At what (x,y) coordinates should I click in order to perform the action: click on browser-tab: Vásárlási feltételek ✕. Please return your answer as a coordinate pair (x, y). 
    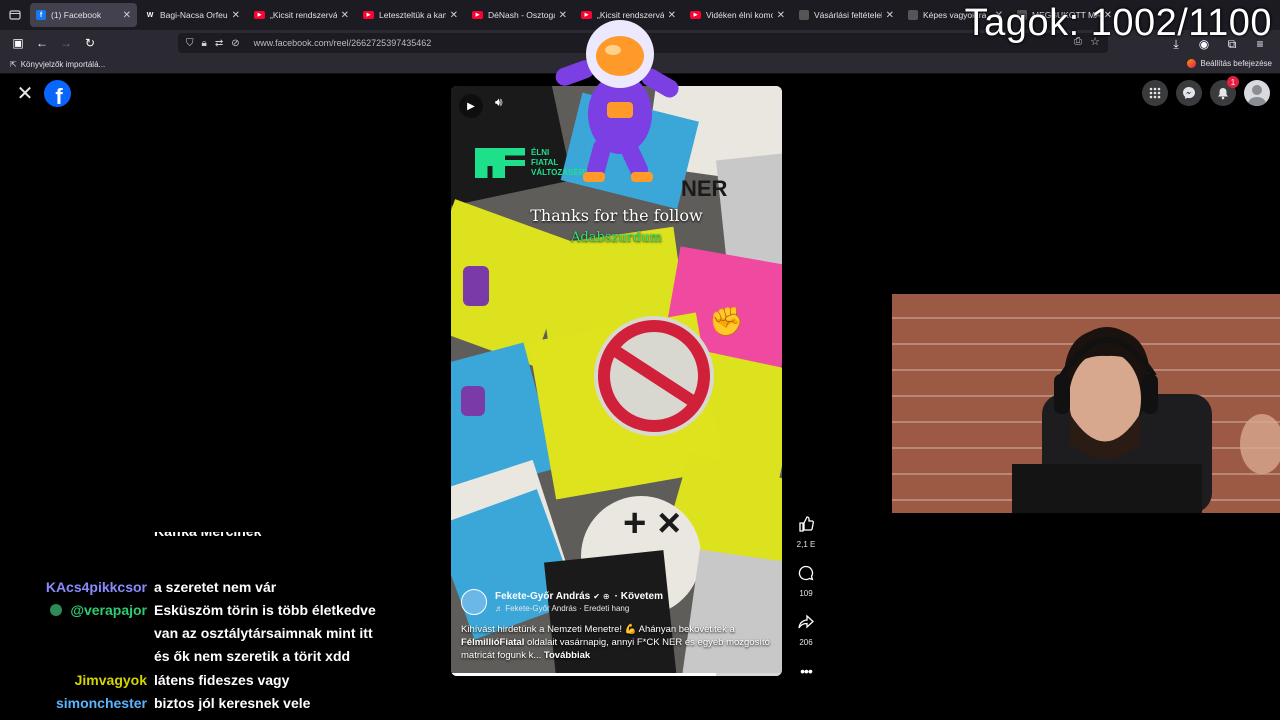
    Looking at the image, I should click on (846, 15).